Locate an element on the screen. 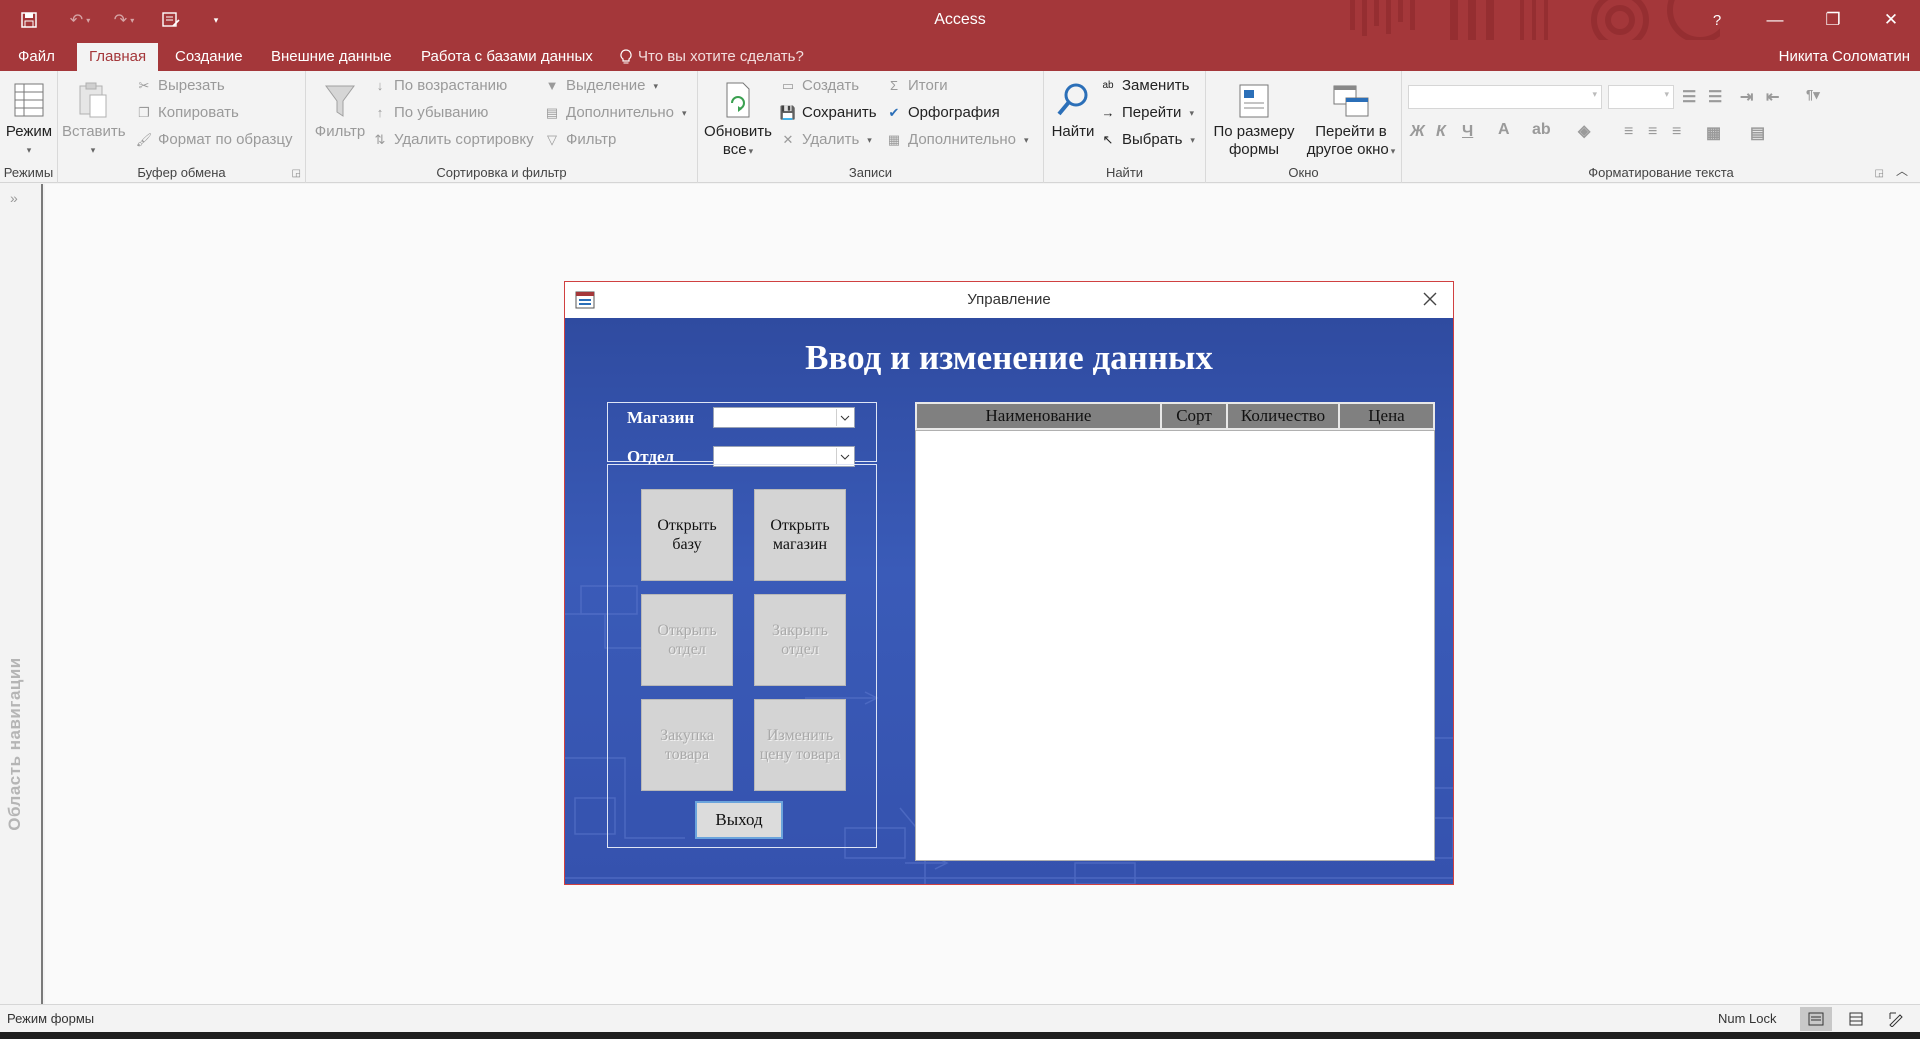  minimize-icon: — is located at coordinates (1775, 20).